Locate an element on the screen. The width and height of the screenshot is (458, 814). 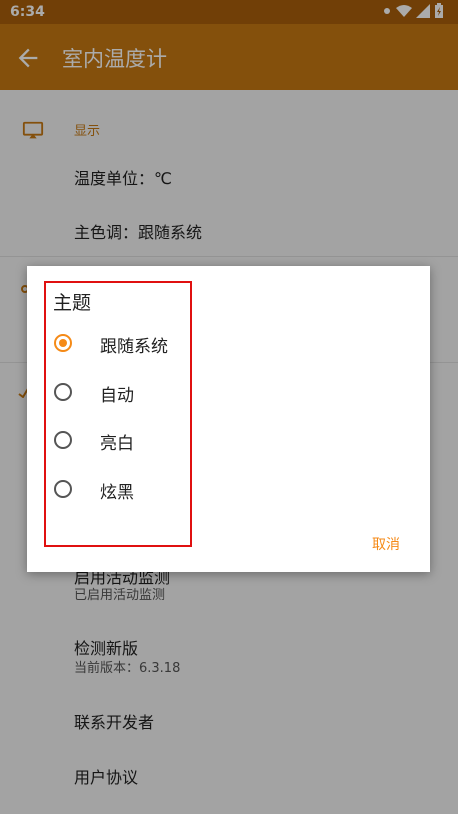
cancel-button: 取消 is located at coordinates (386, 544).